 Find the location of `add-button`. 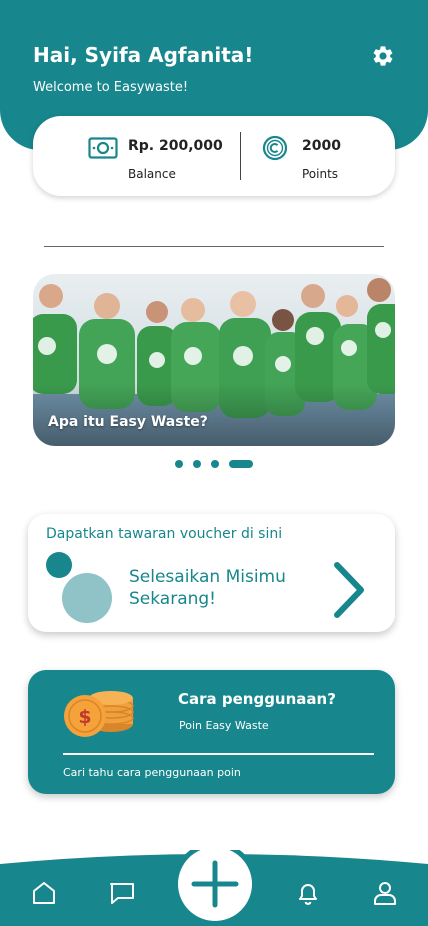

add-button is located at coordinates (215, 884).